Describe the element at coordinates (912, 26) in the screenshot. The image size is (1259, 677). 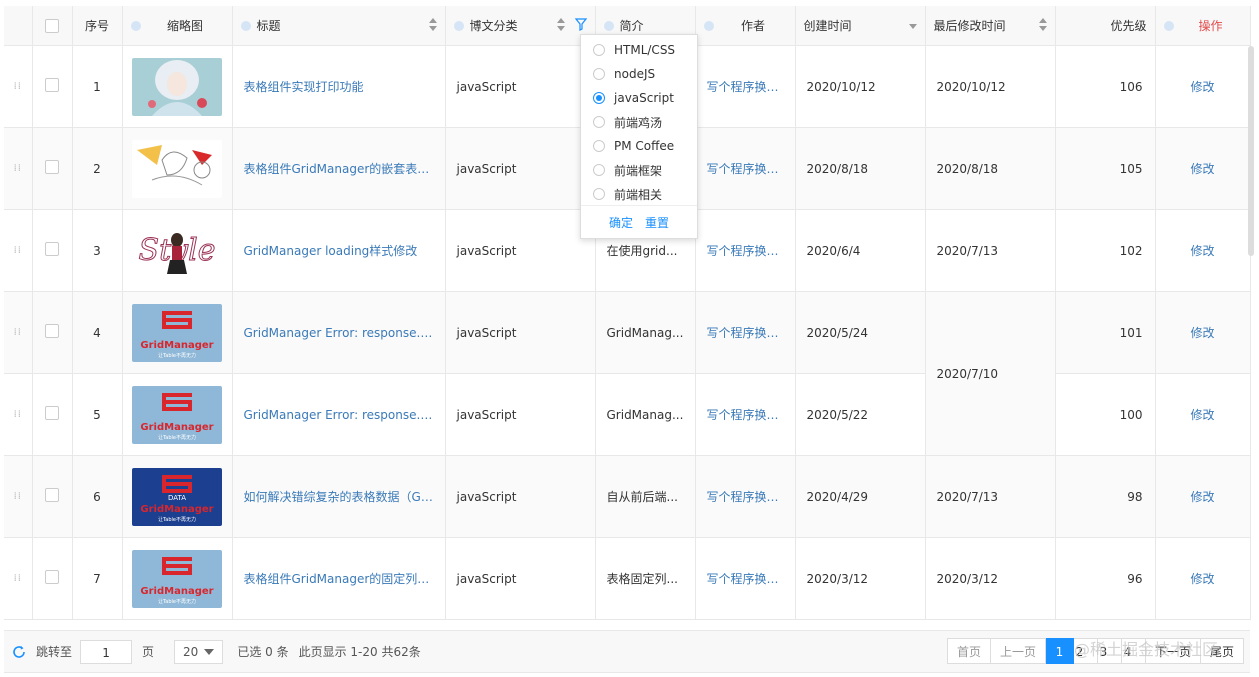
I see `sort-desc-icon` at that location.